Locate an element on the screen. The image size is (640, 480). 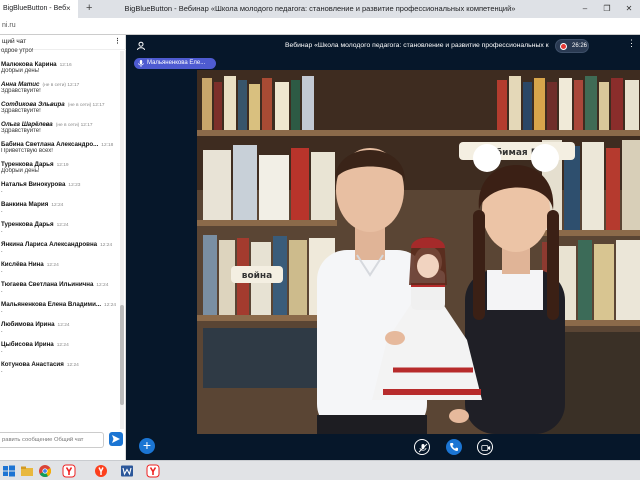
chat-message: Любимова Ирина 12:24. is located at coordinates (63, 328).